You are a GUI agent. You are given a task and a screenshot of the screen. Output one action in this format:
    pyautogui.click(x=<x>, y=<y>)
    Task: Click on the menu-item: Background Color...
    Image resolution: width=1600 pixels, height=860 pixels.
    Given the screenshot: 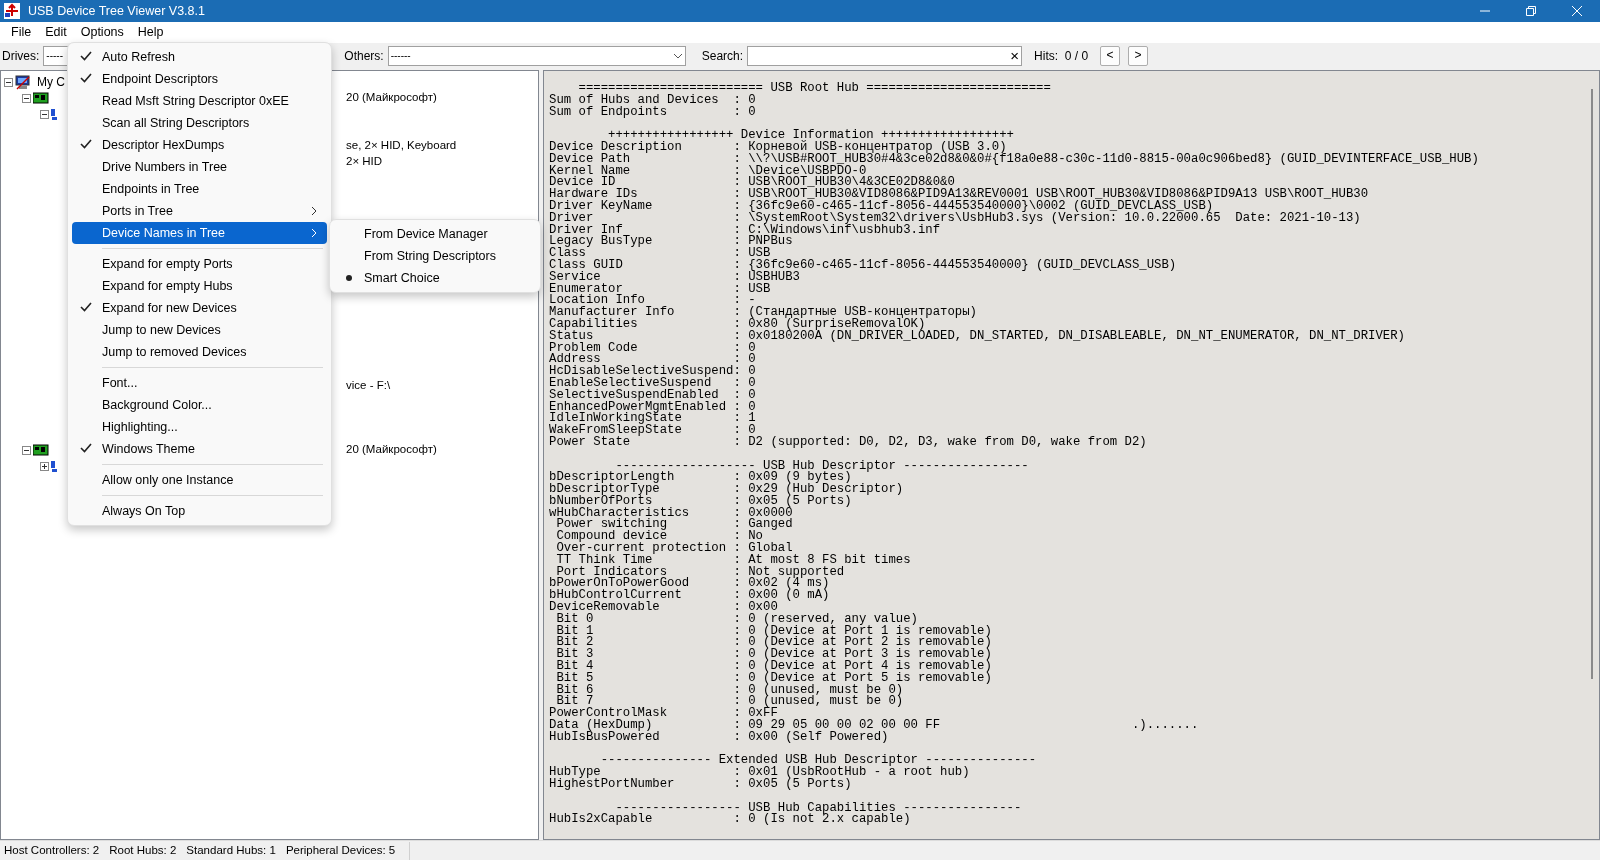 What is the action you would take?
    pyautogui.click(x=199, y=405)
    